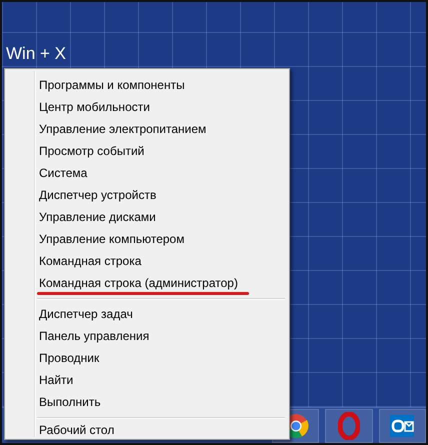  Describe the element at coordinates (147, 430) in the screenshot. I see `menu-item: Рабочий стол` at that location.